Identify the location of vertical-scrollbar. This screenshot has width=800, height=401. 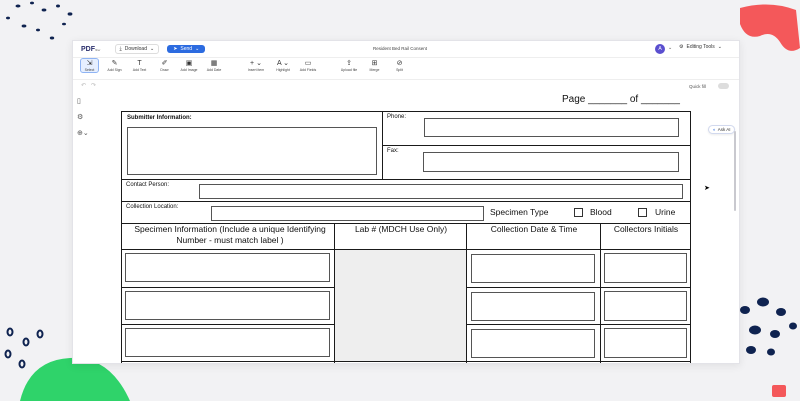
(735, 171).